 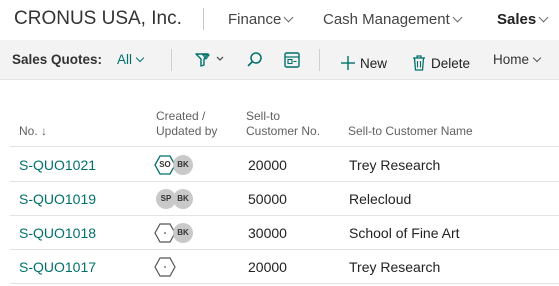 I want to click on nav-sales: Sales, so click(x=523, y=19).